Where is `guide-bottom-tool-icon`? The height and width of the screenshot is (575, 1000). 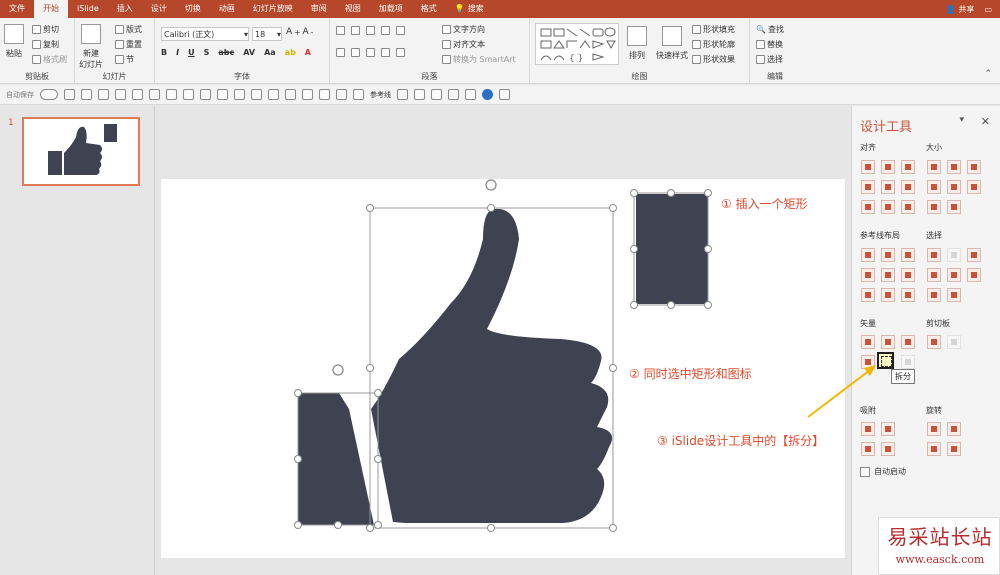
guide-bottom-tool-icon is located at coordinates (908, 275).